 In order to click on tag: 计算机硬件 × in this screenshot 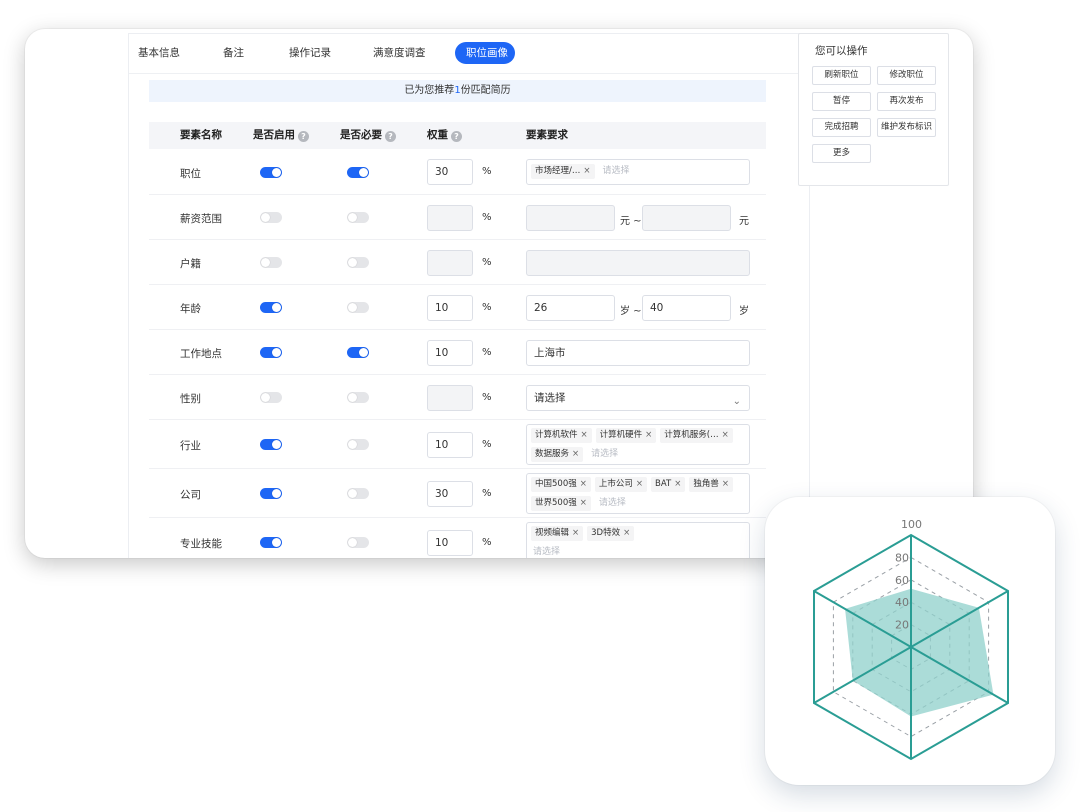, I will do `click(626, 435)`.